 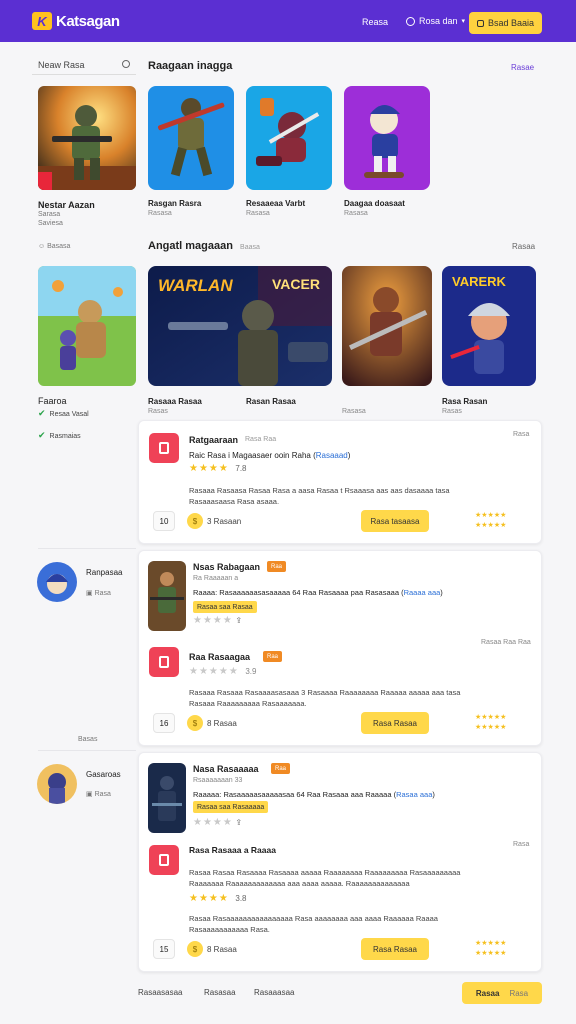 What do you see at coordinates (104, 572) in the screenshot?
I see `user-1-name: Ranpasaa` at bounding box center [104, 572].